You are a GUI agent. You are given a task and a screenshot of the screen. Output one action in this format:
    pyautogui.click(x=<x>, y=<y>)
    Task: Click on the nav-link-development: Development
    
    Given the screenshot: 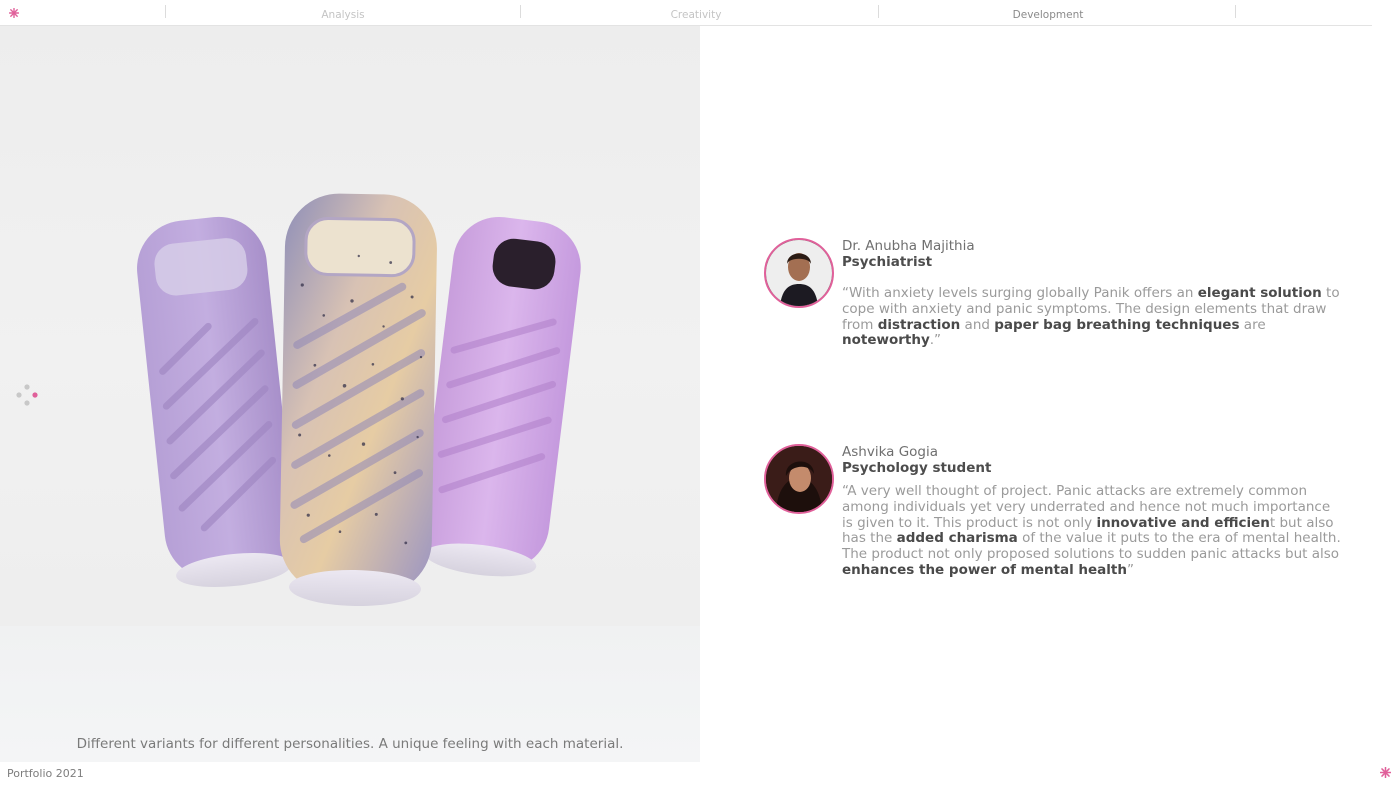 What is the action you would take?
    pyautogui.click(x=1048, y=15)
    